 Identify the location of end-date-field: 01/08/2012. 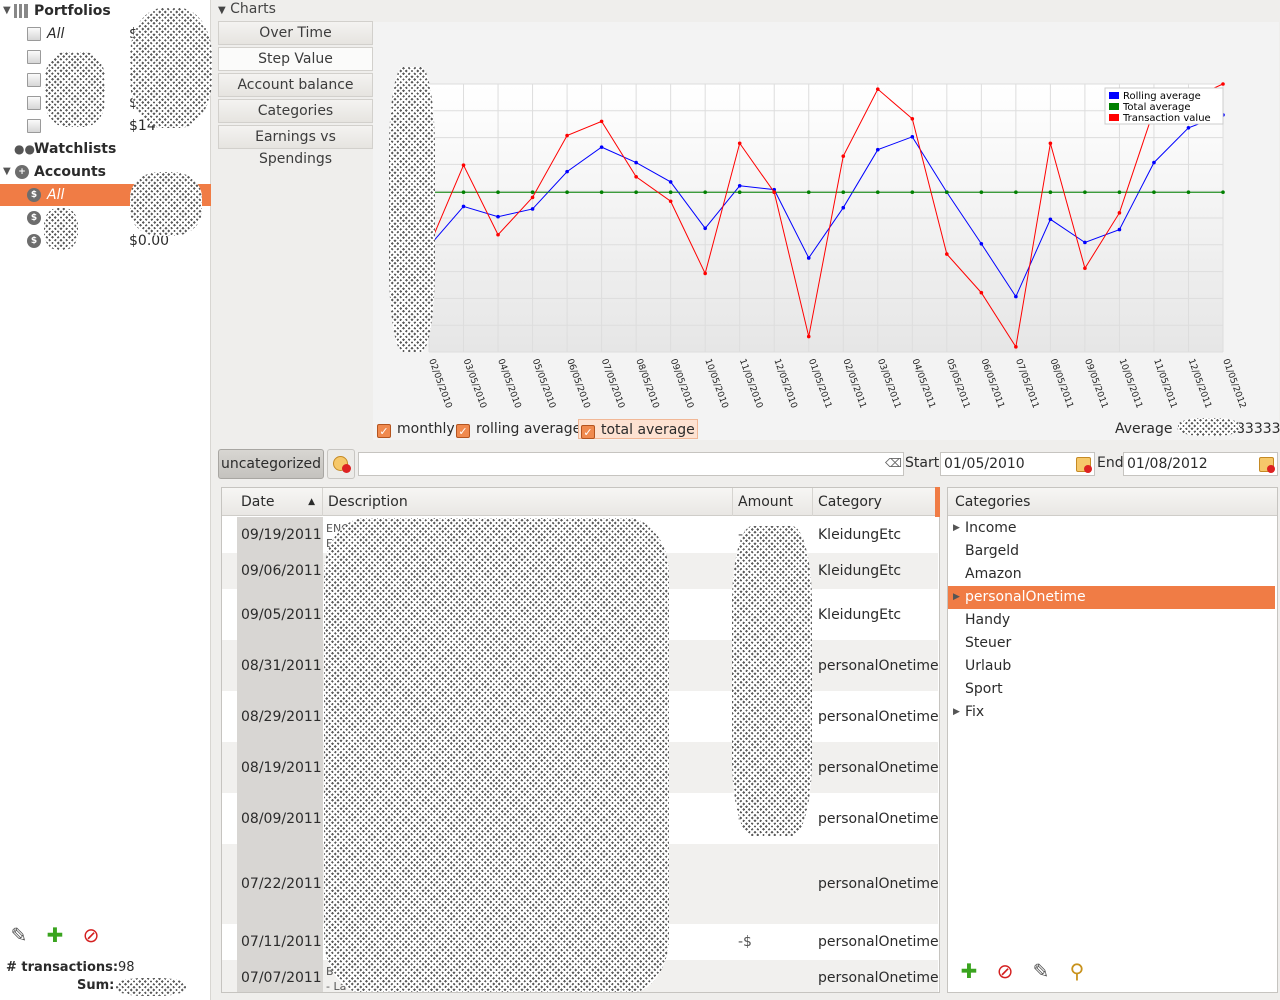
(1200, 464).